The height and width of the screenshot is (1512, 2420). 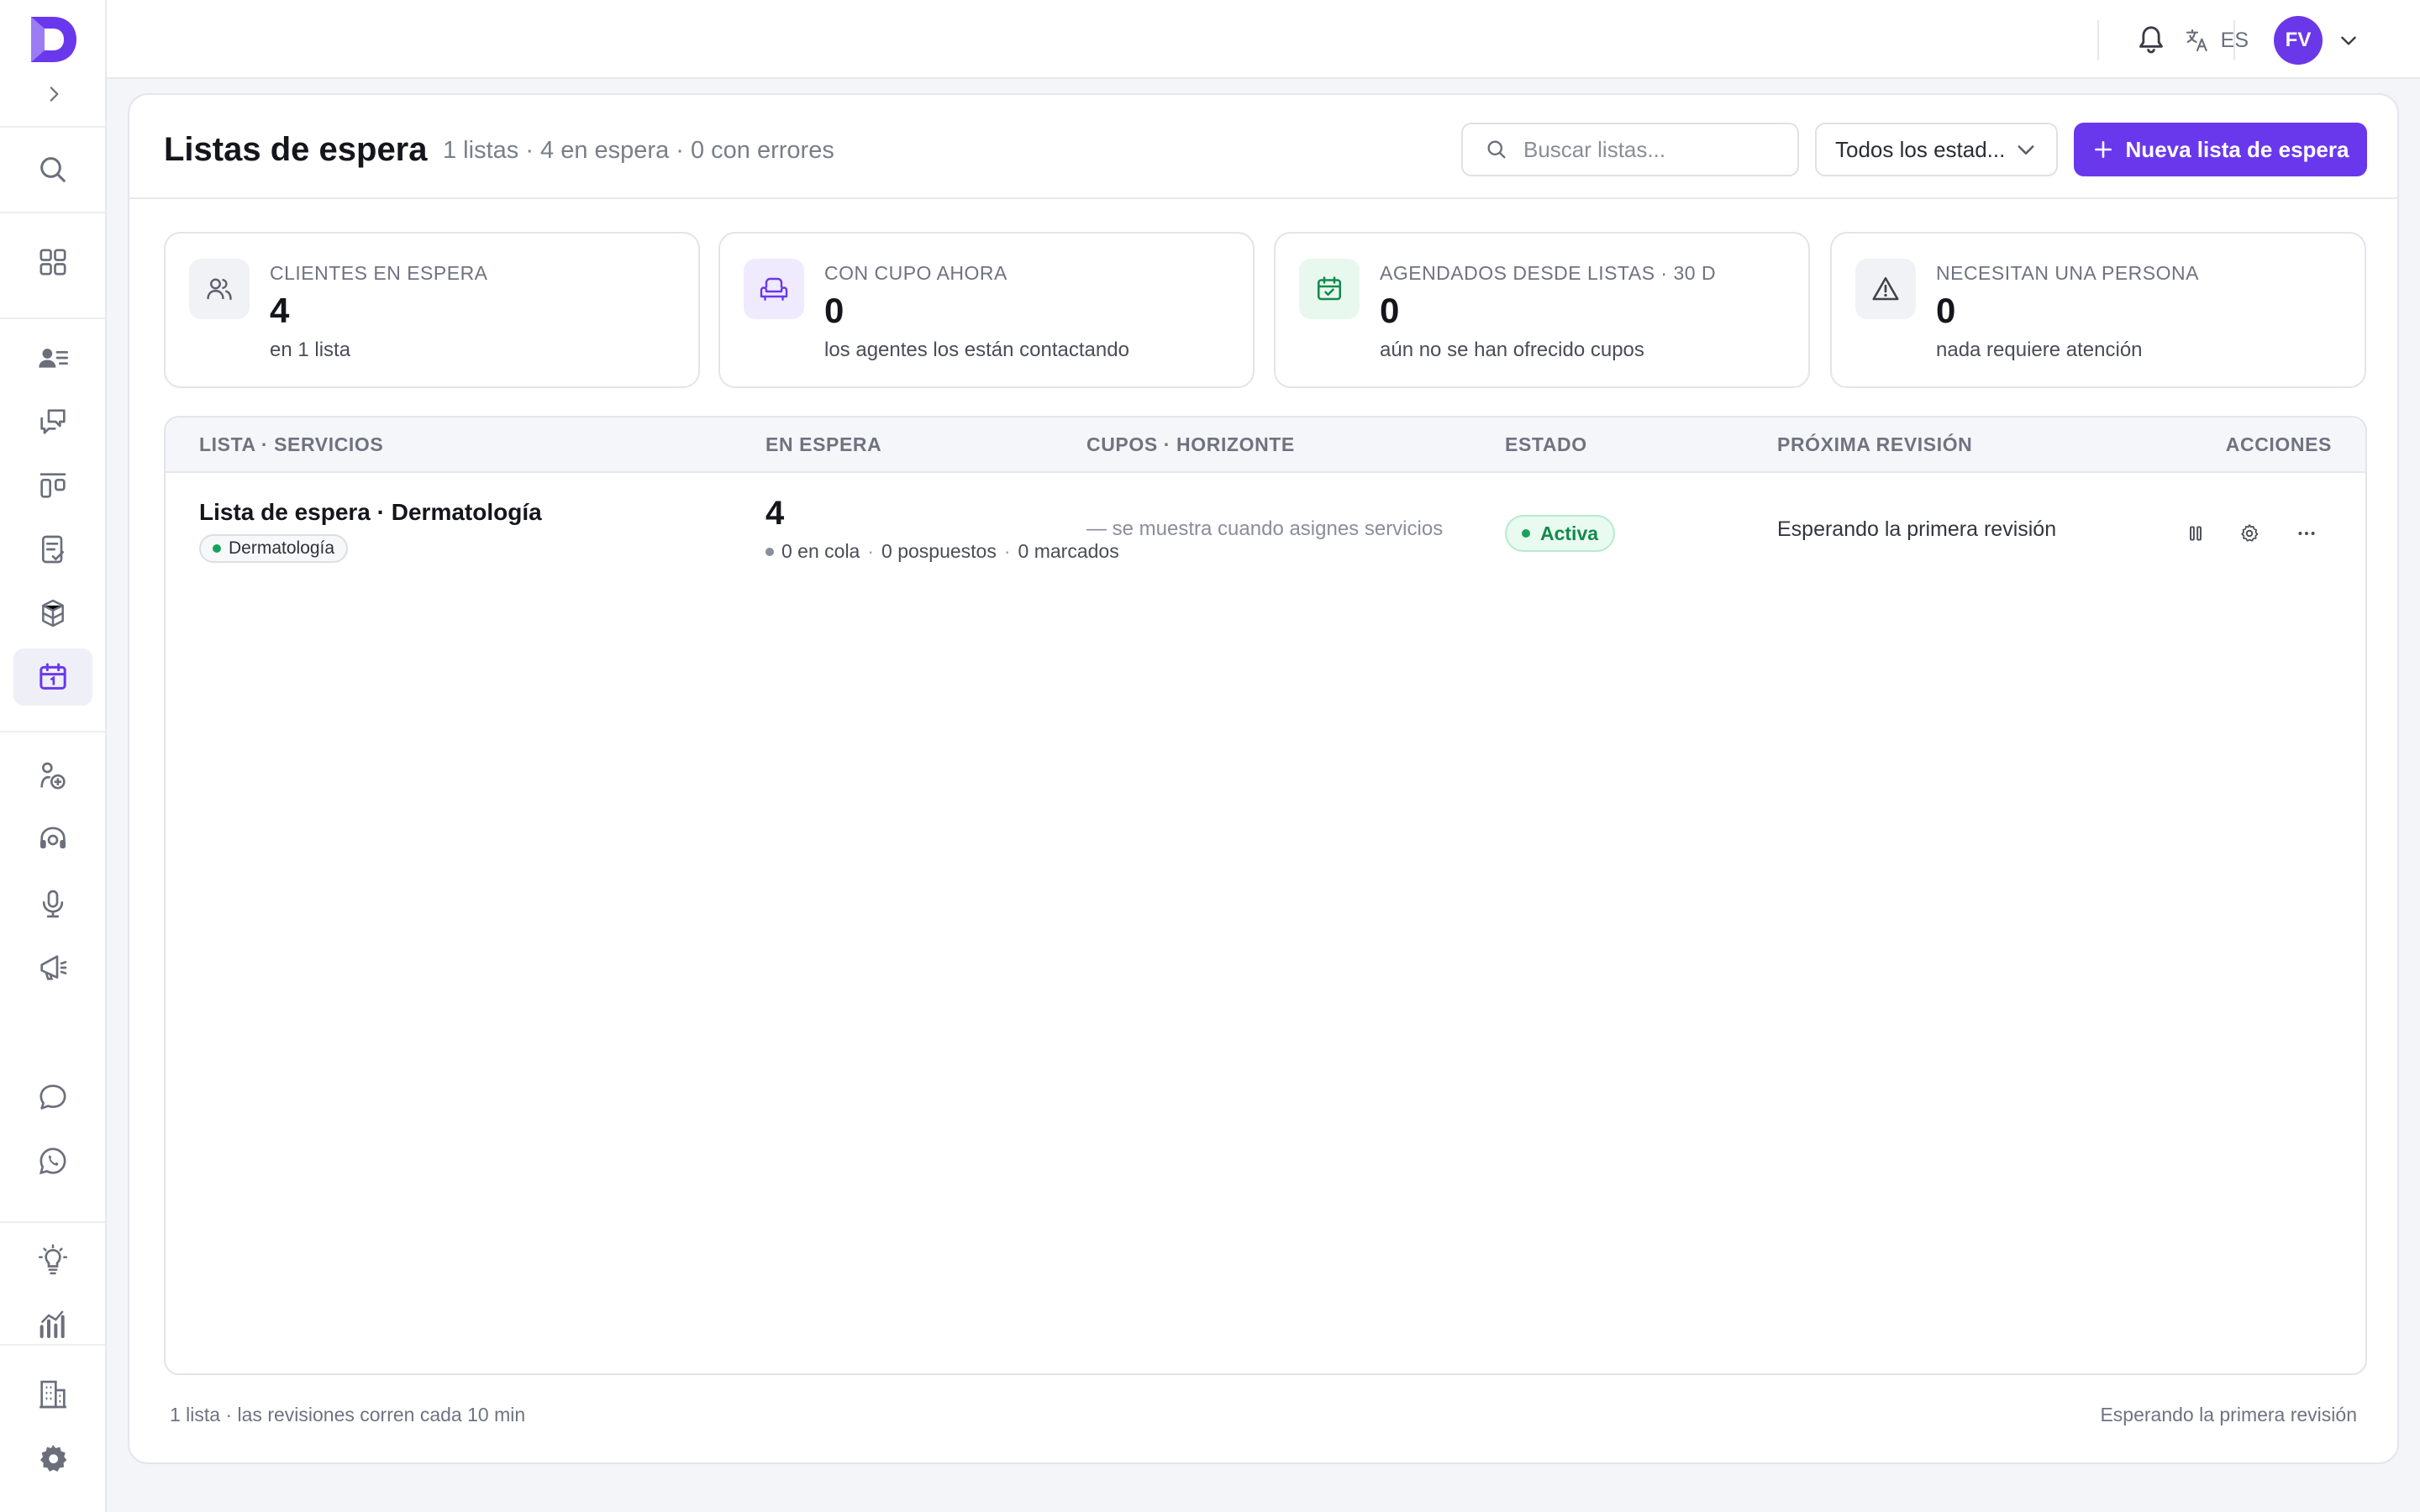 I want to click on top-bar: ES FV, so click(x=1263, y=39).